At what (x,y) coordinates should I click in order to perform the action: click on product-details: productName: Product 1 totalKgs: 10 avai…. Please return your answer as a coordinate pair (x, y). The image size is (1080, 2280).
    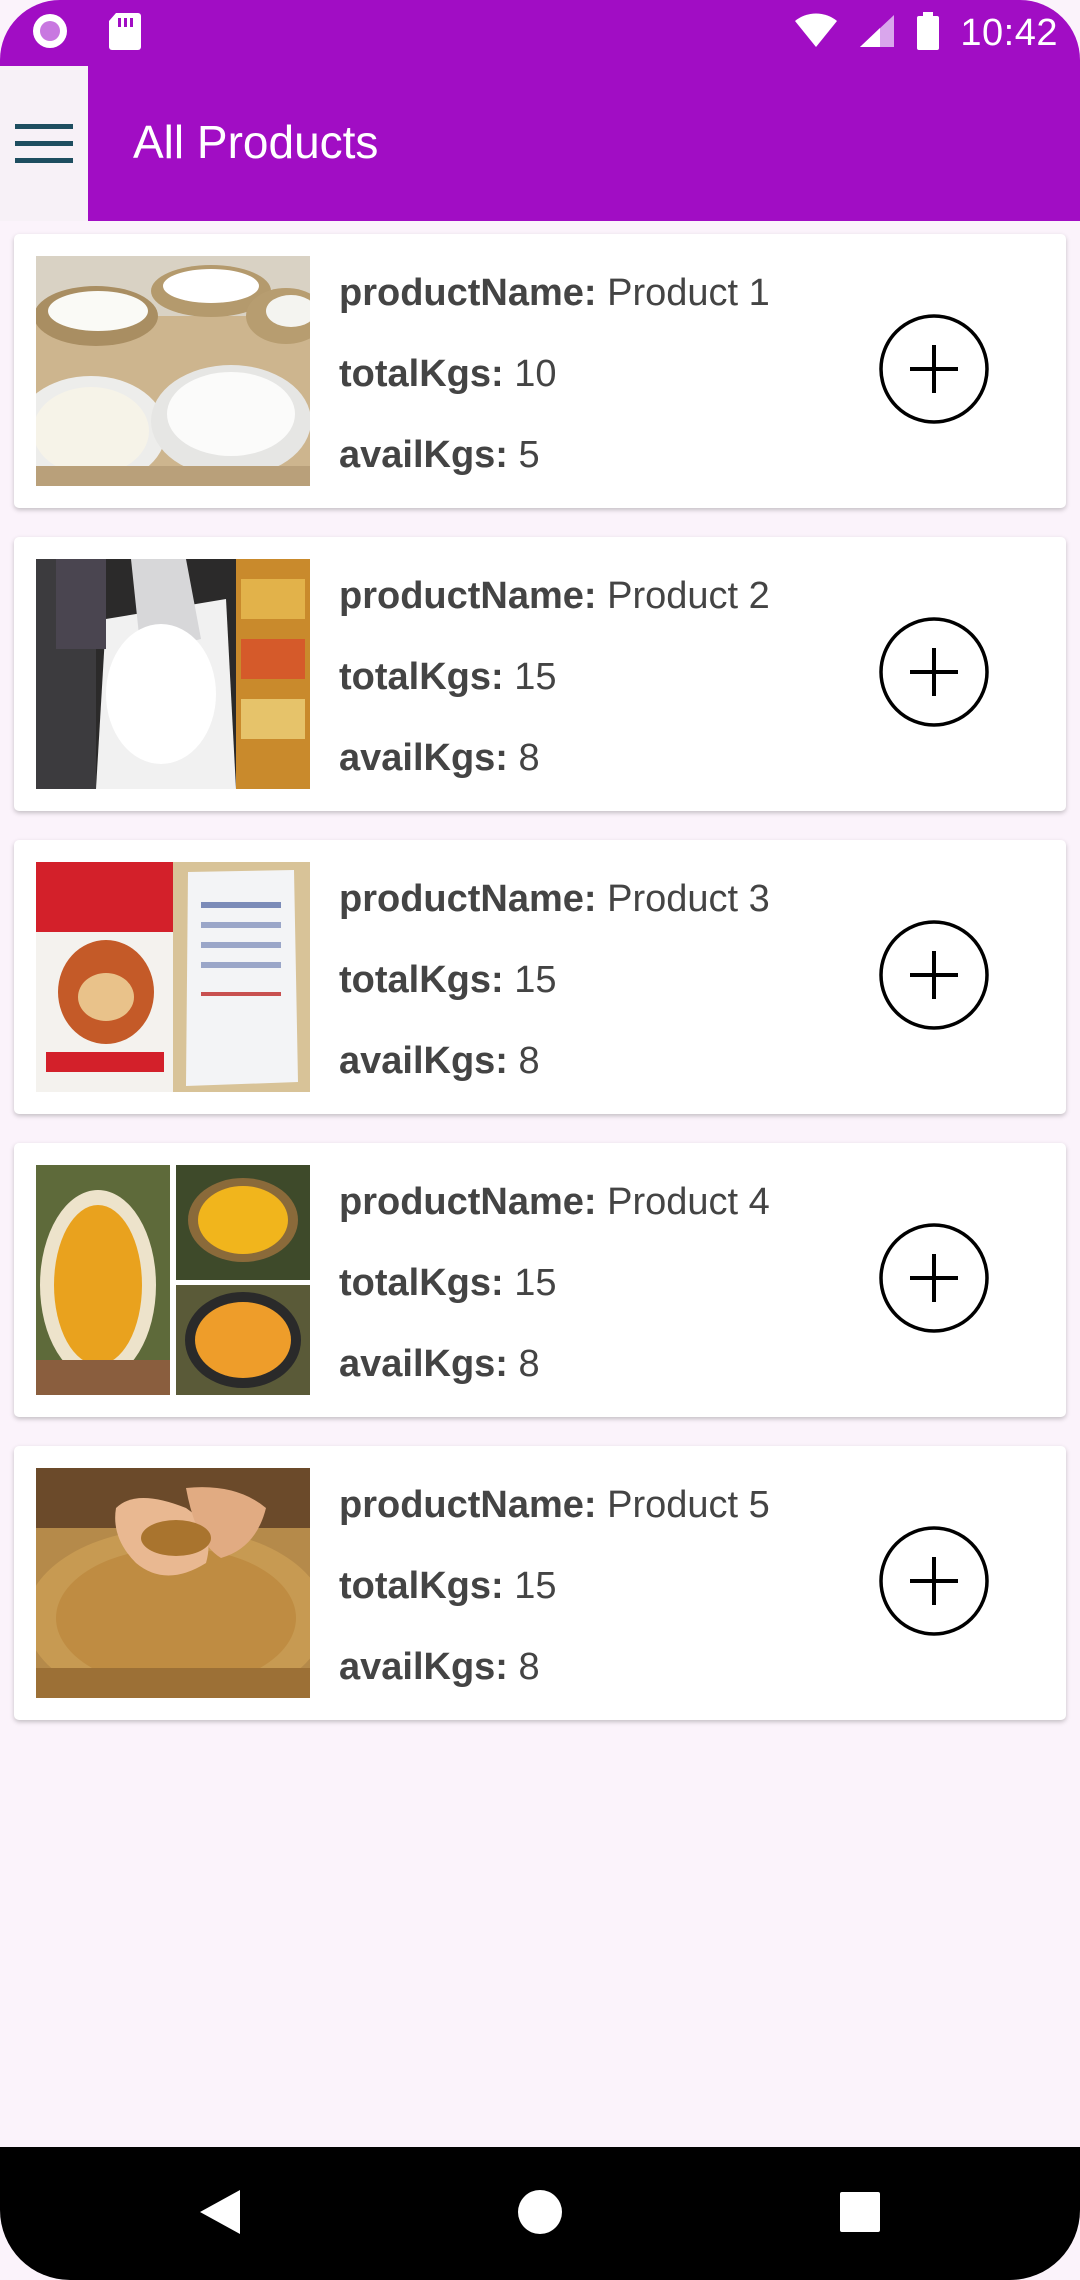
    Looking at the image, I should click on (554, 391).